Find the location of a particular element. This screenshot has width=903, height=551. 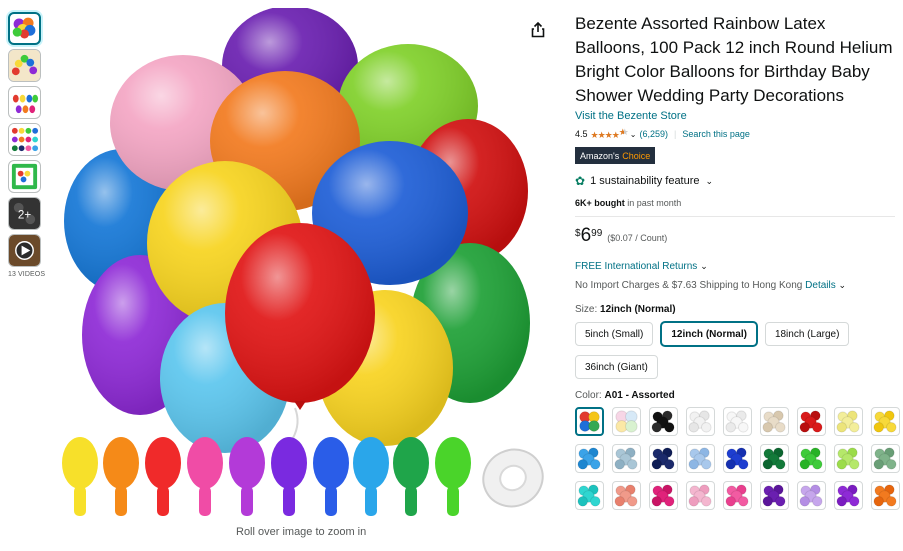

size-option-5inch: 5inch (Small) is located at coordinates (614, 334).